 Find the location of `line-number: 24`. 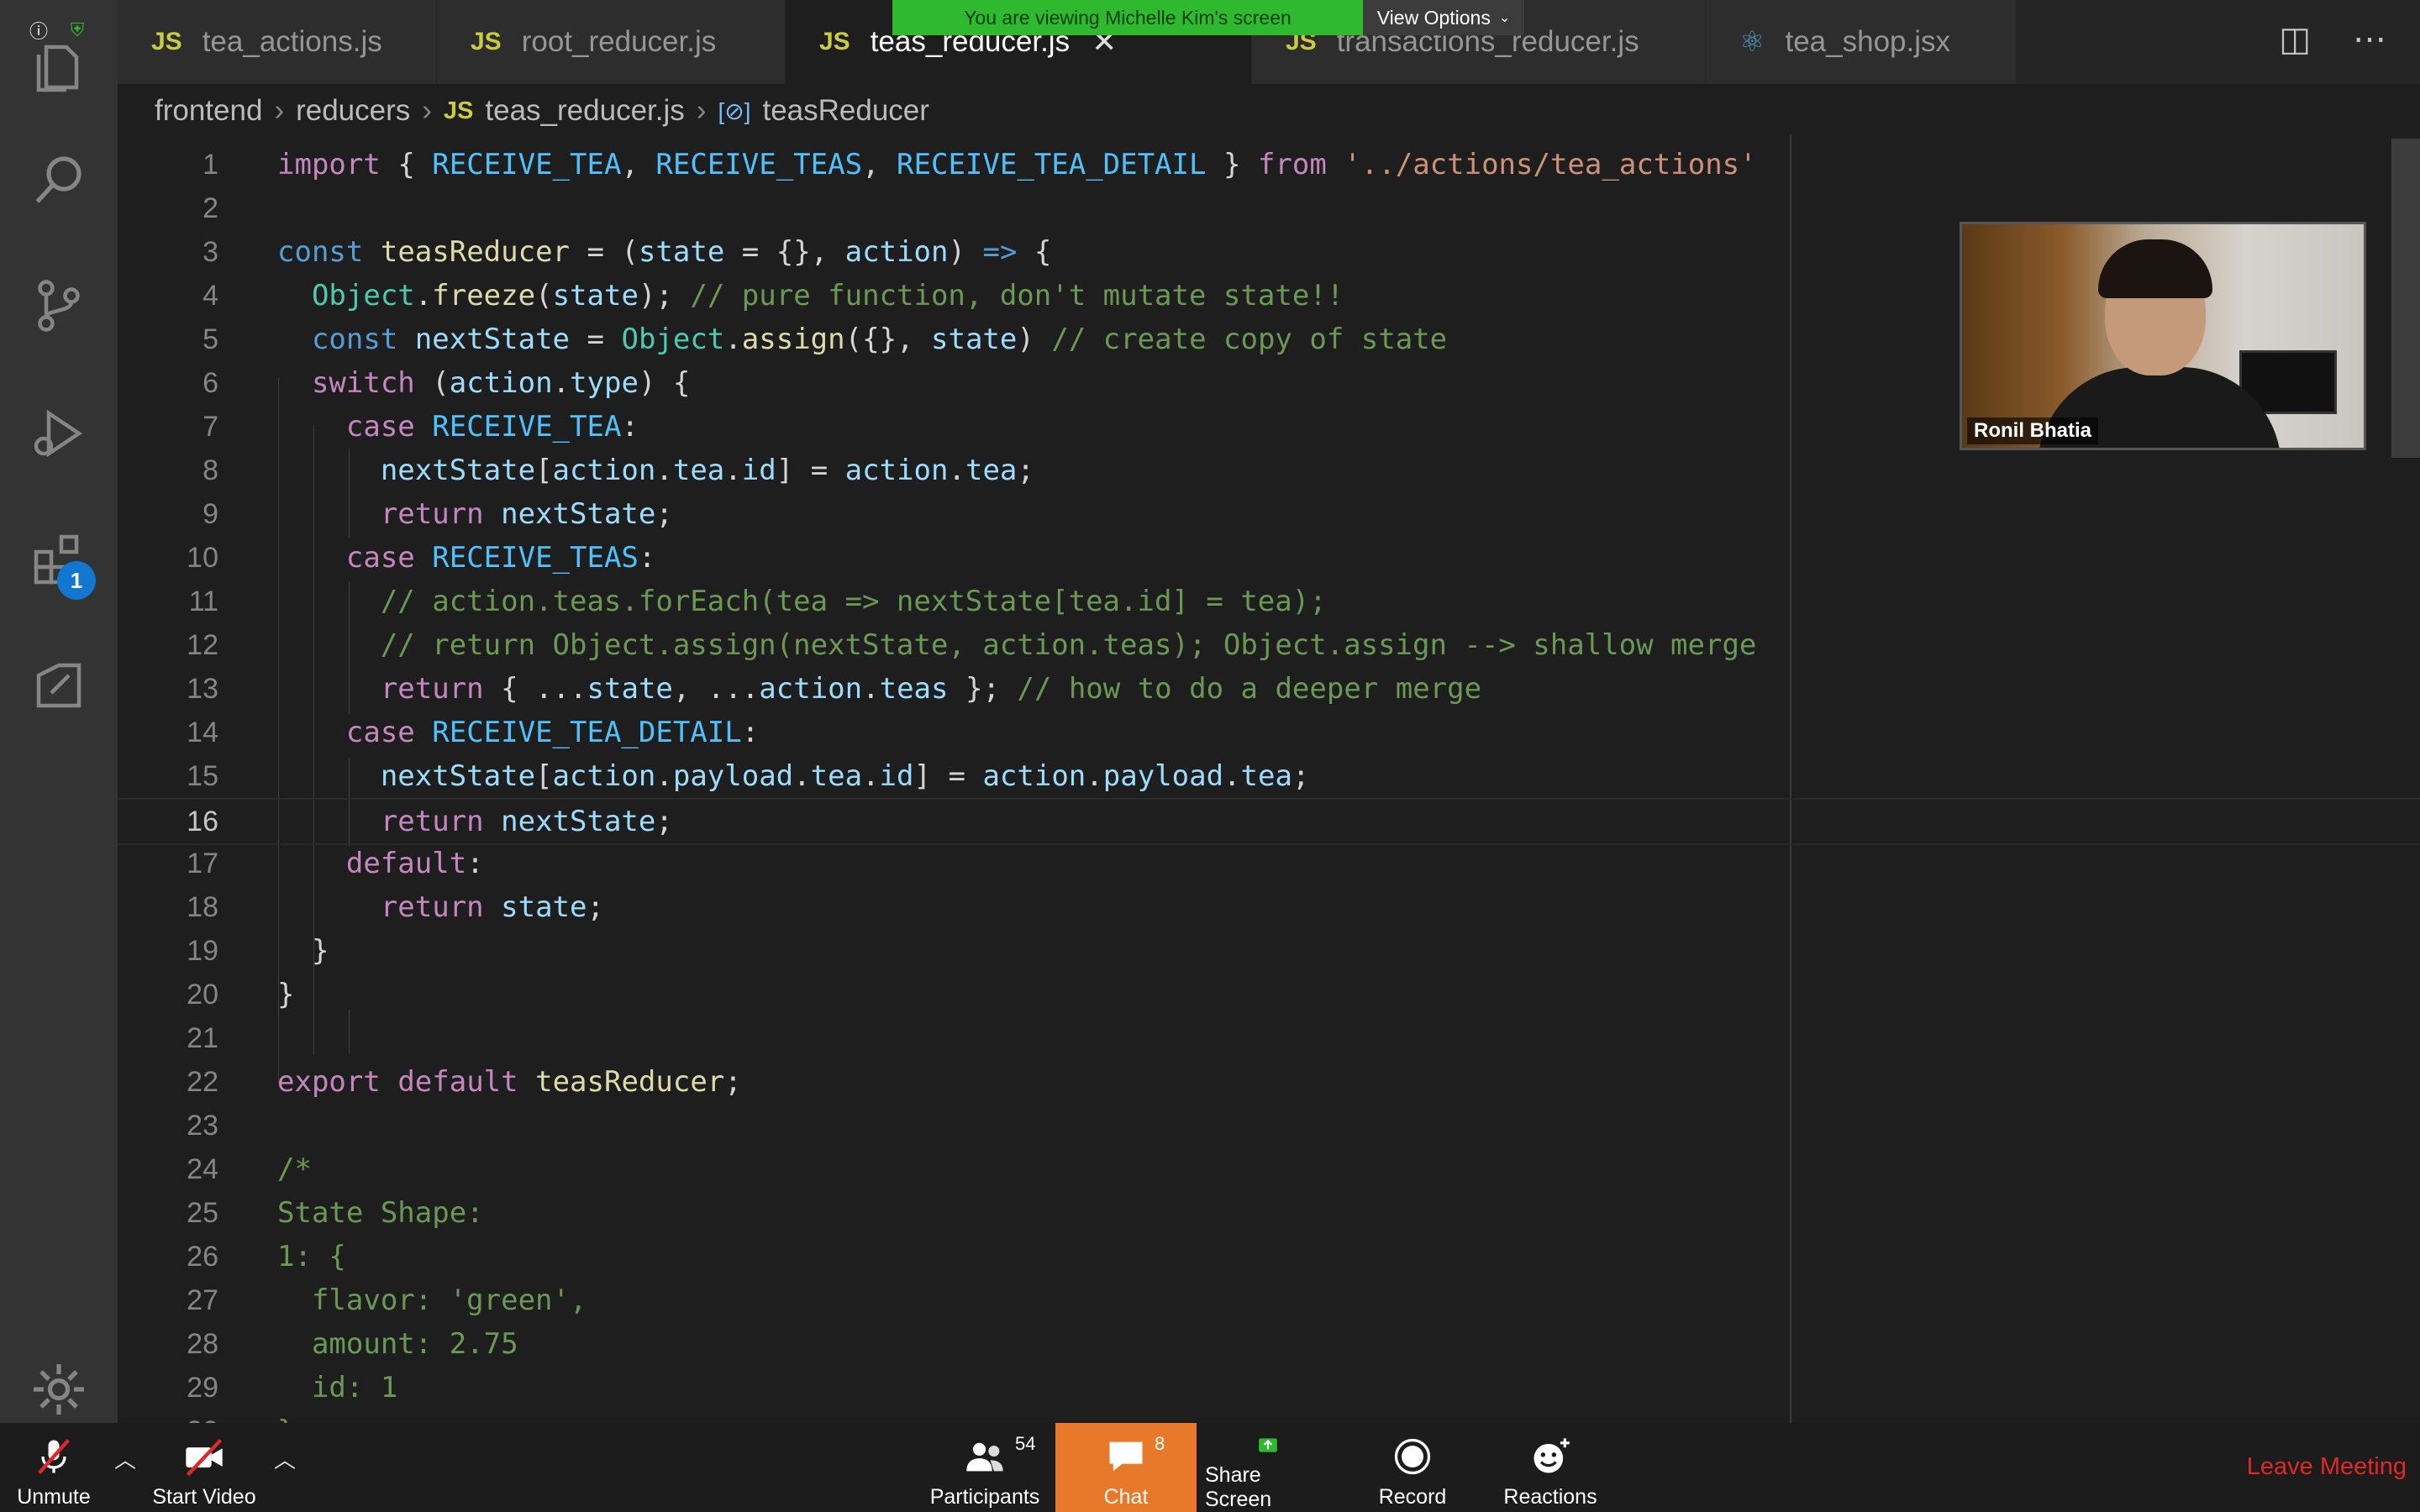

line-number: 24 is located at coordinates (202, 1168).